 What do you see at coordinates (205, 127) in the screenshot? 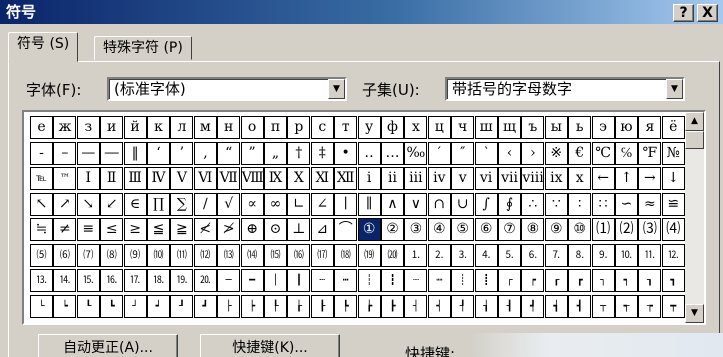
I see `symbol-cell: м` at bounding box center [205, 127].